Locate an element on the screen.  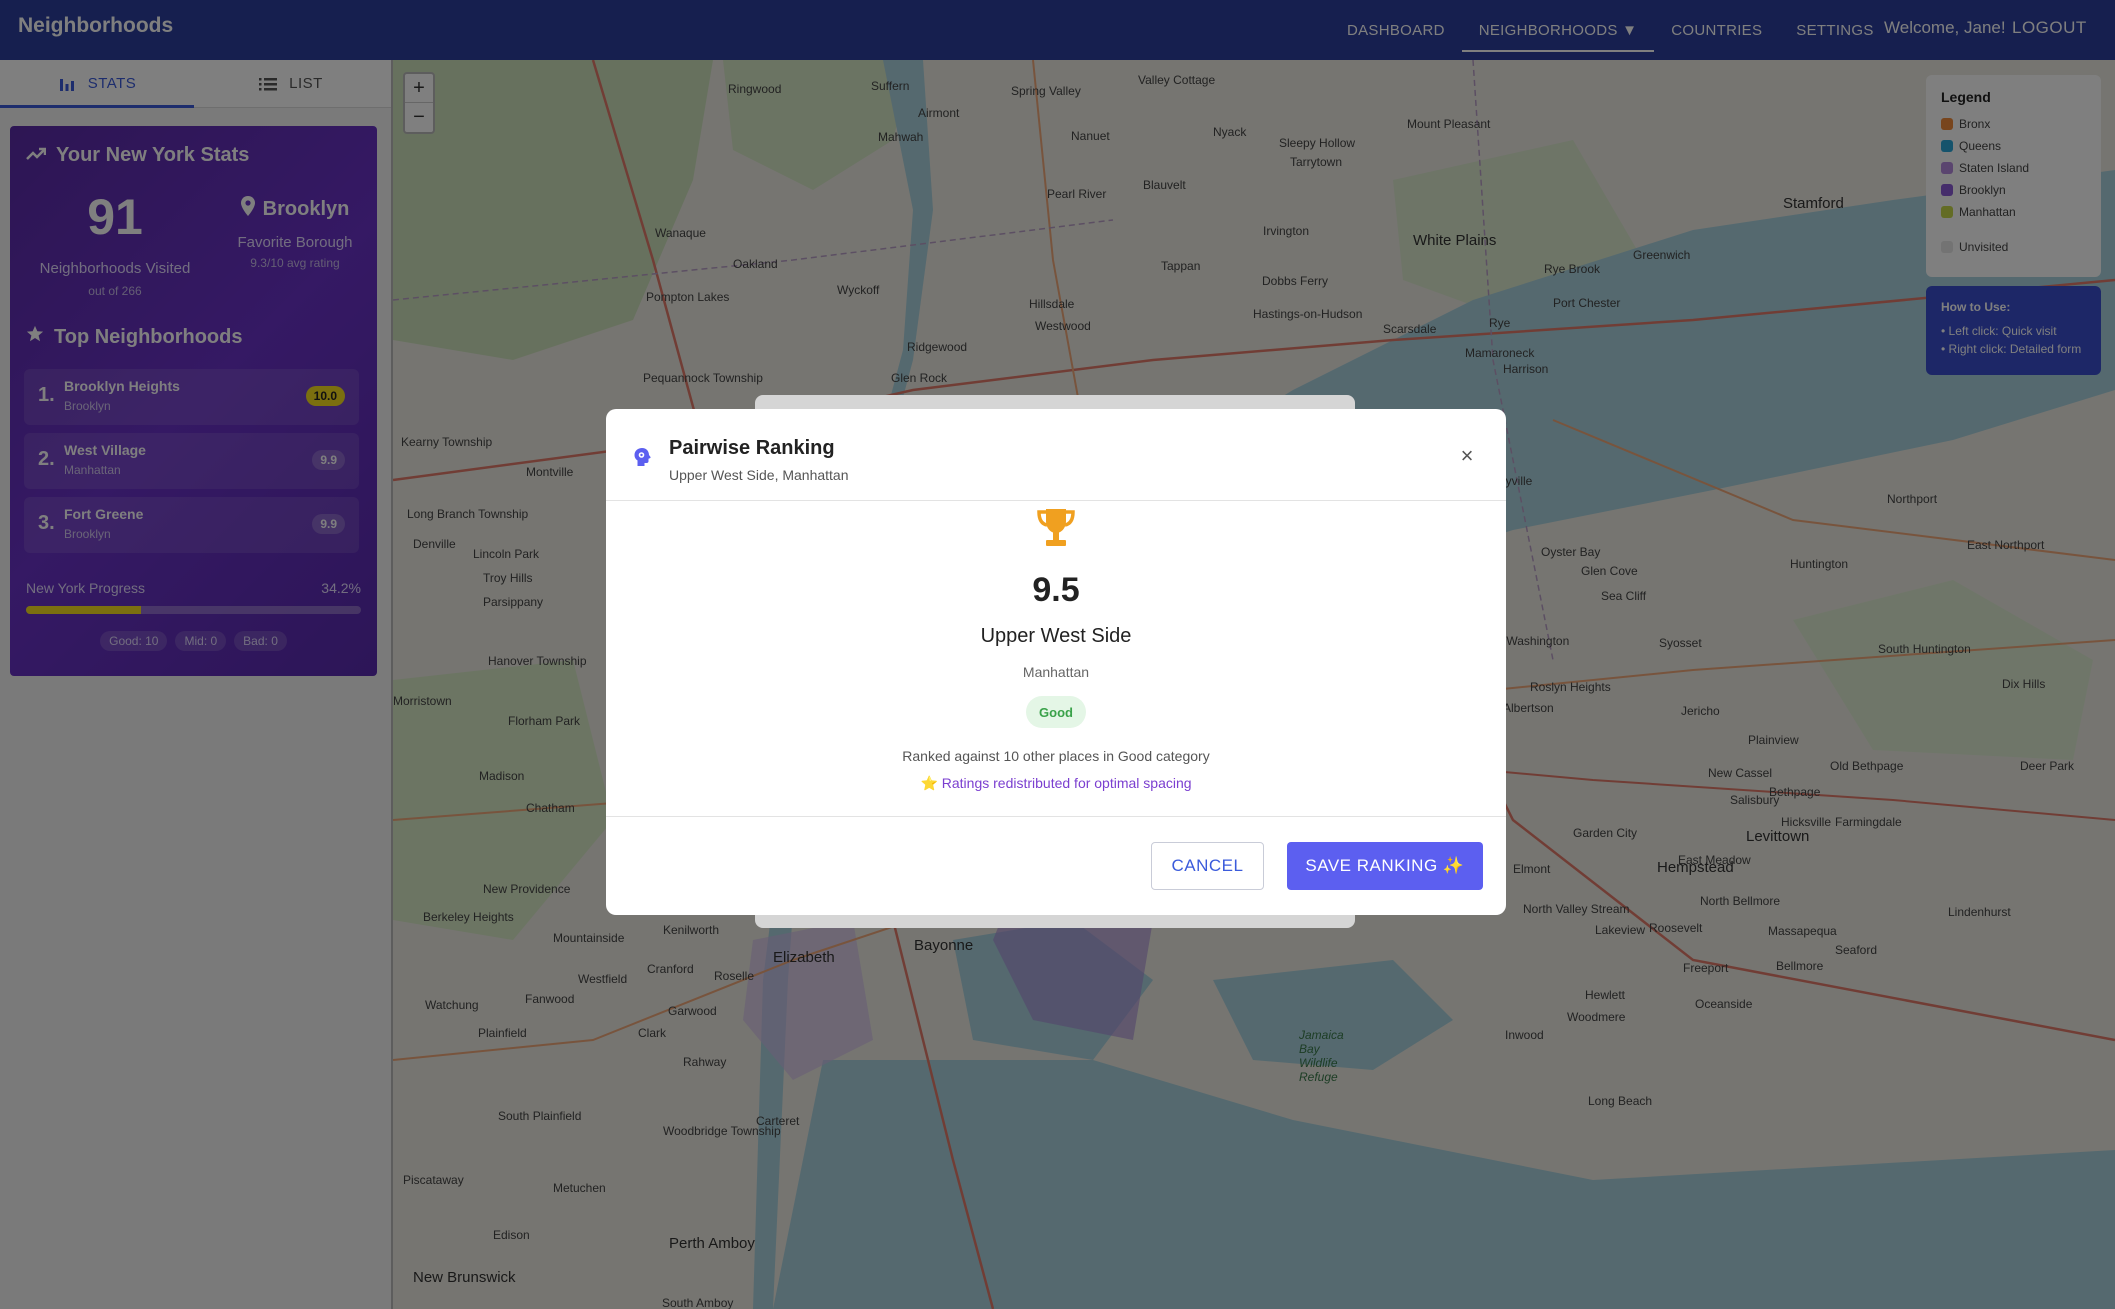
close-icon: × is located at coordinates (1467, 455).